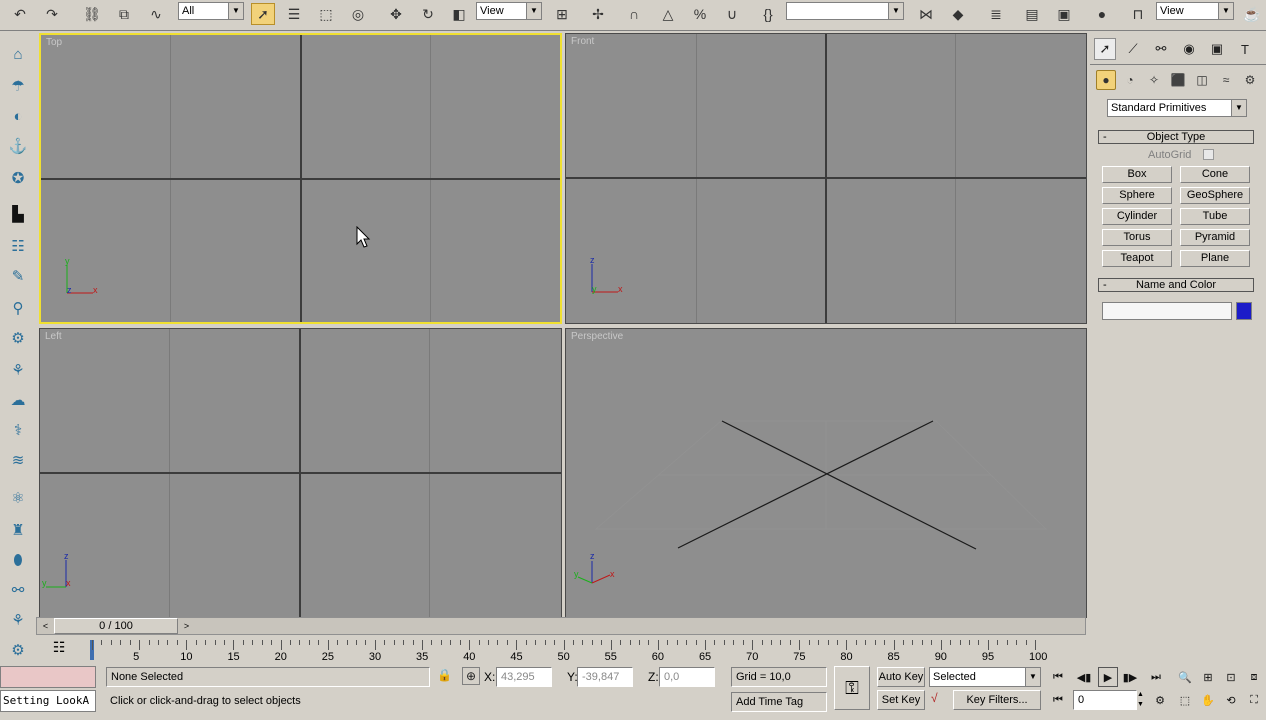  I want to click on time-slider-prev-icon: <, so click(45, 626).